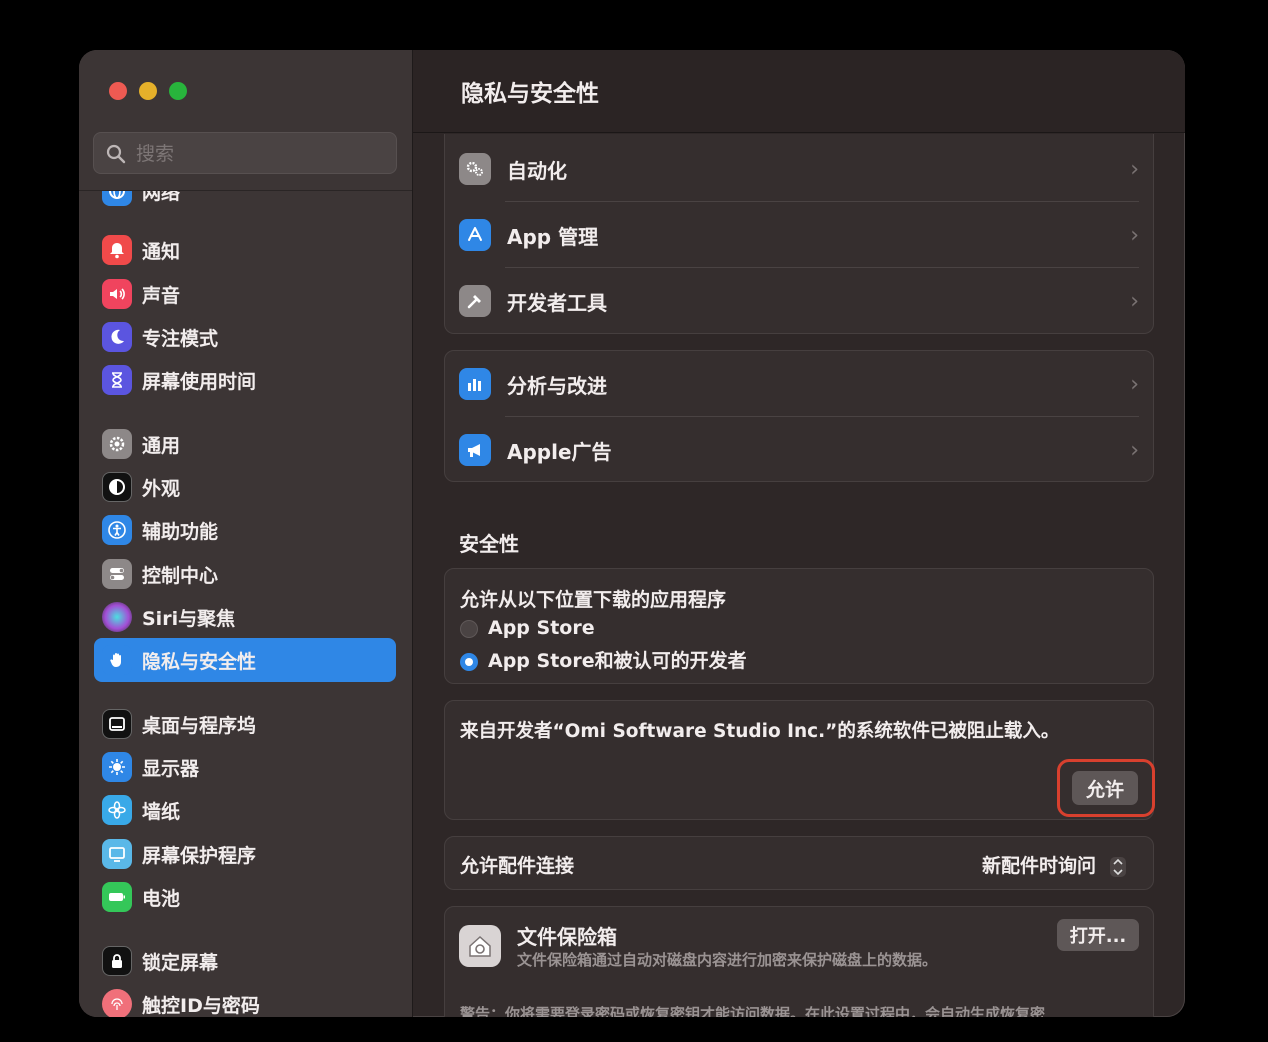 The height and width of the screenshot is (1042, 1268). What do you see at coordinates (180, 531) in the screenshot?
I see `sidebar-item-label: 辅助功能` at bounding box center [180, 531].